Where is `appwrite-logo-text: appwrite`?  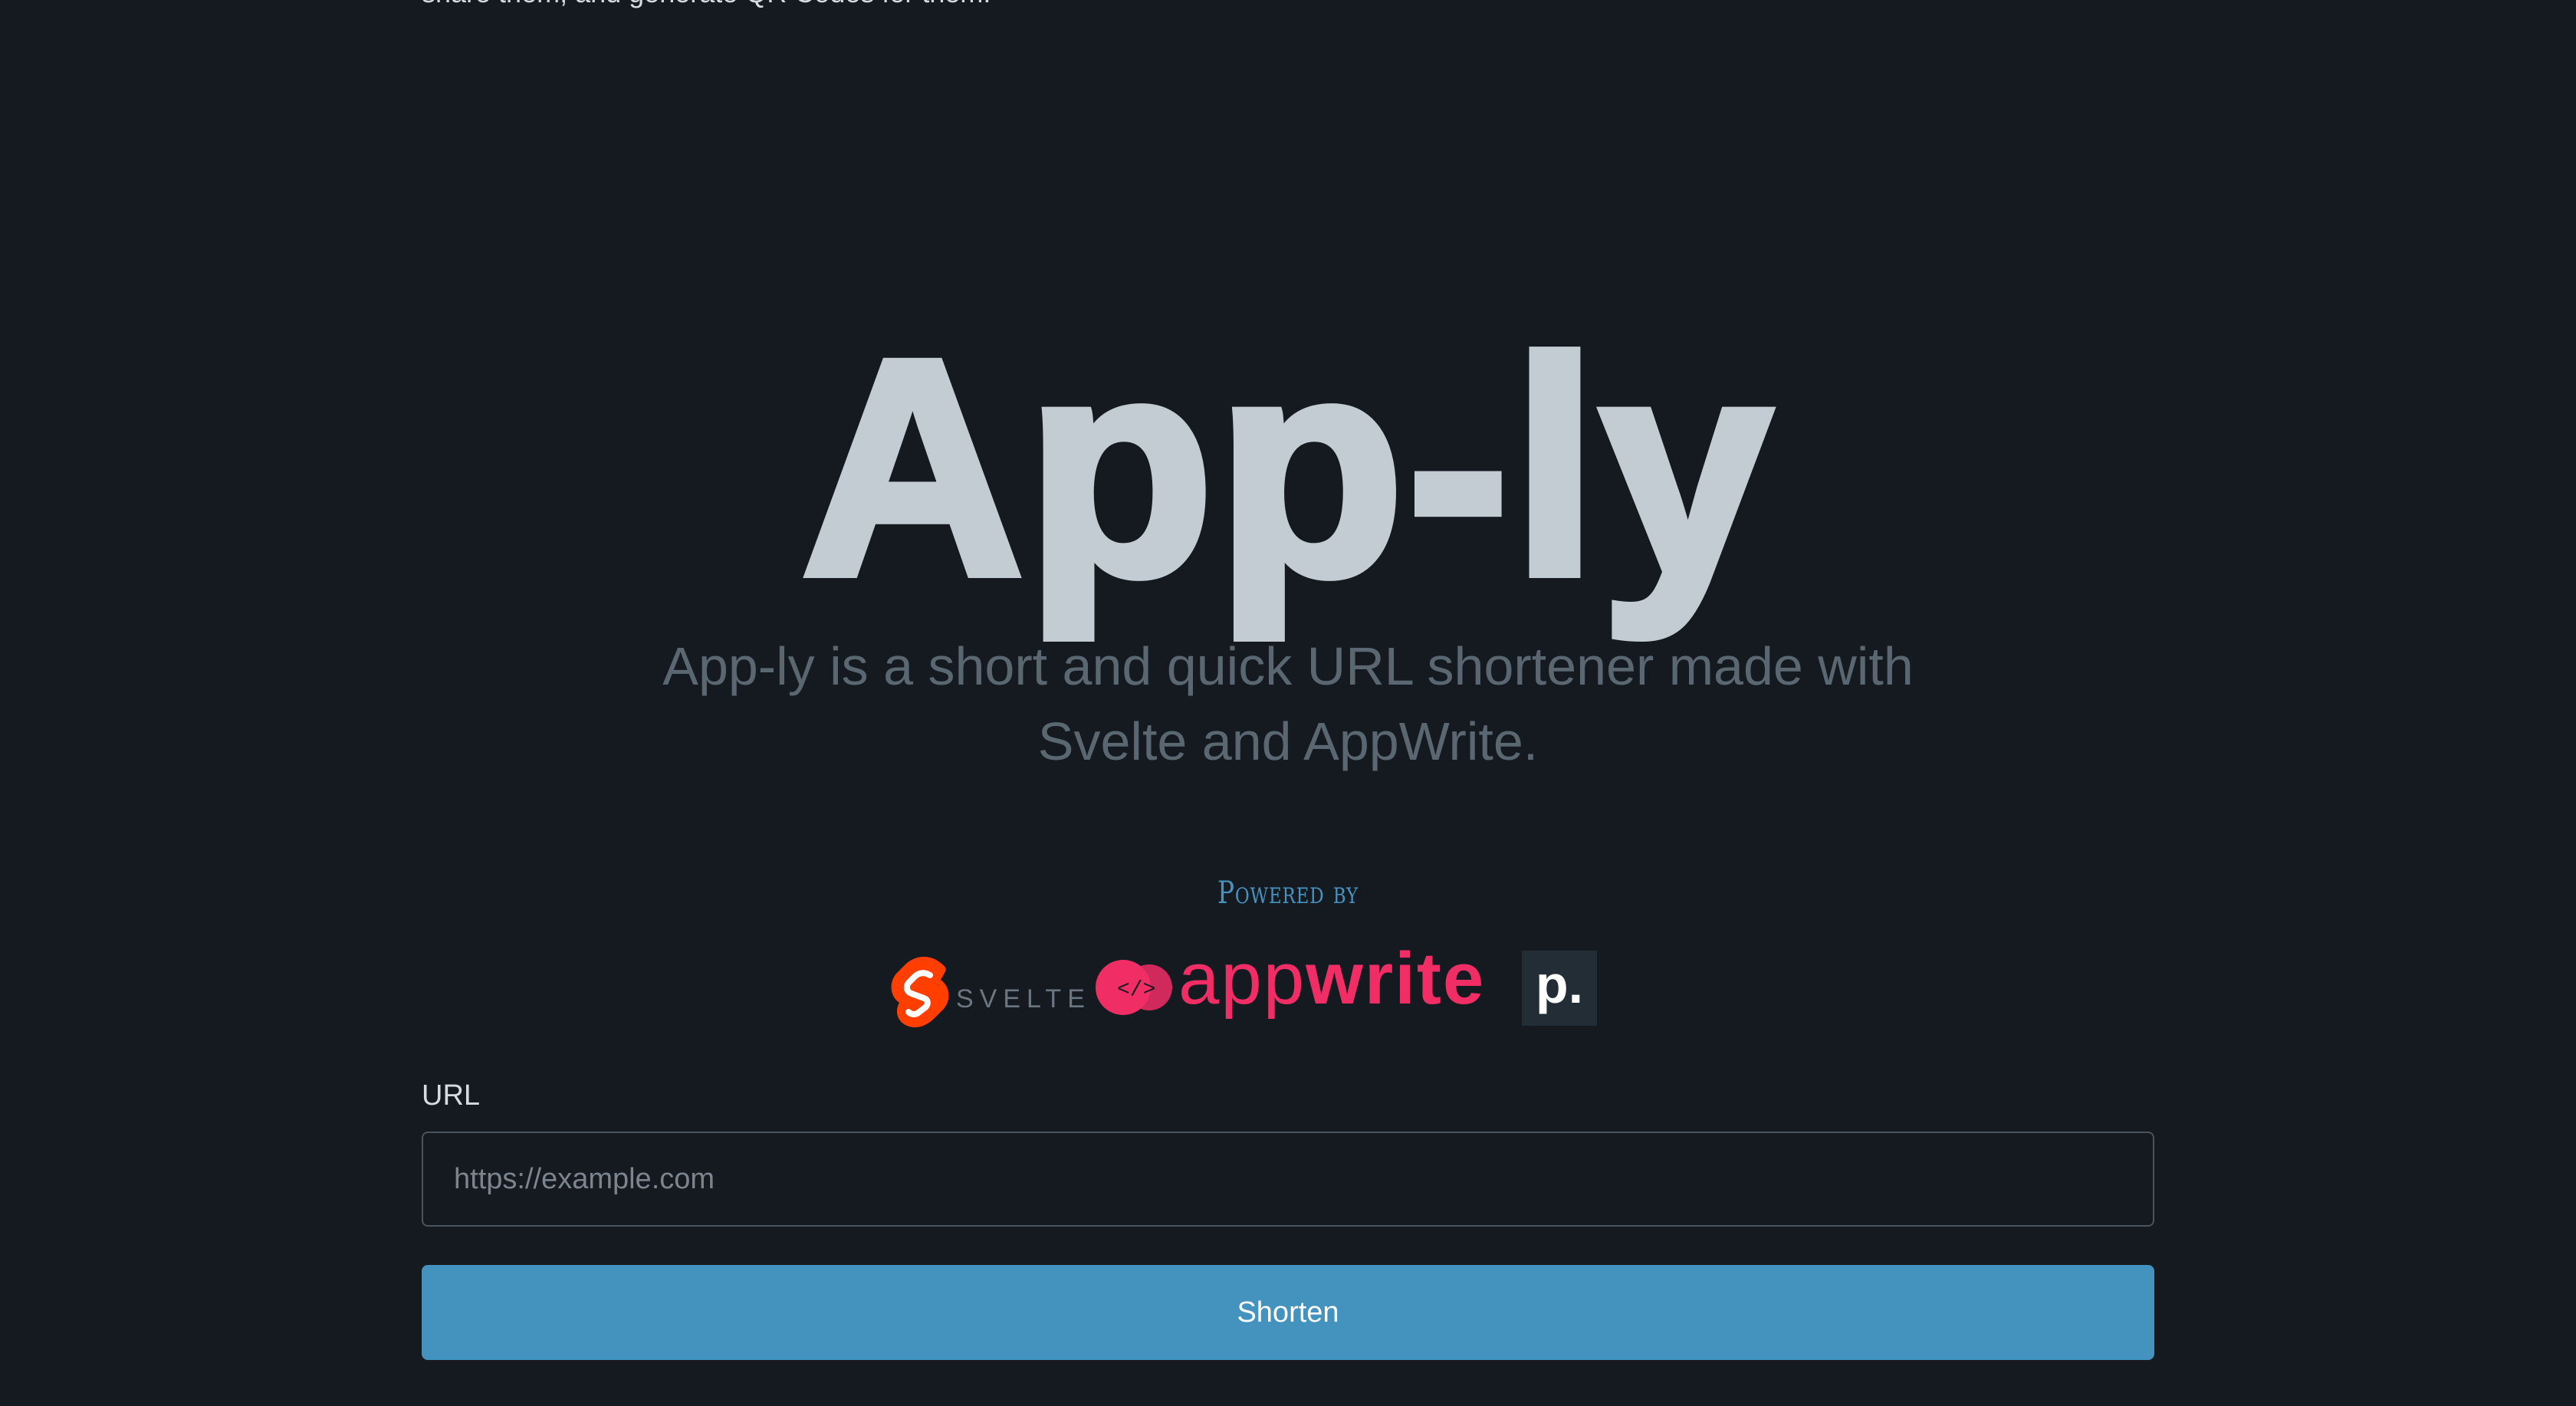
appwrite-logo-text: appwrite is located at coordinates (1332, 979).